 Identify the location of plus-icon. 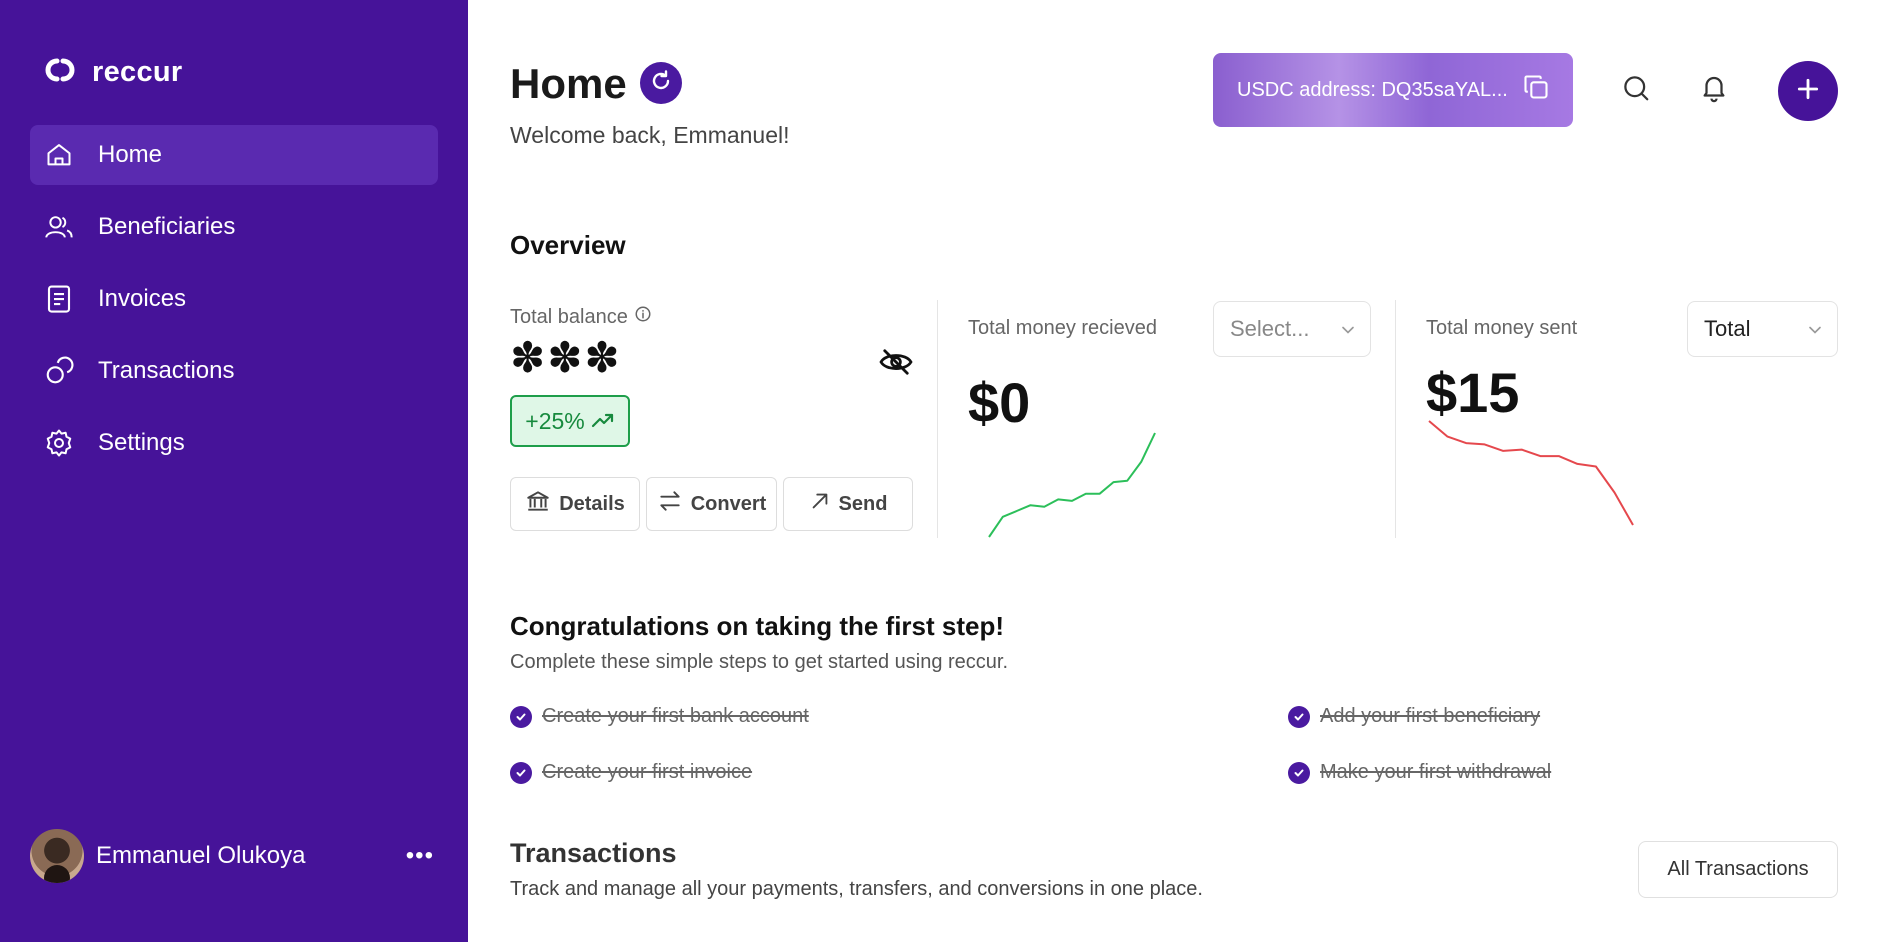
(1808, 91).